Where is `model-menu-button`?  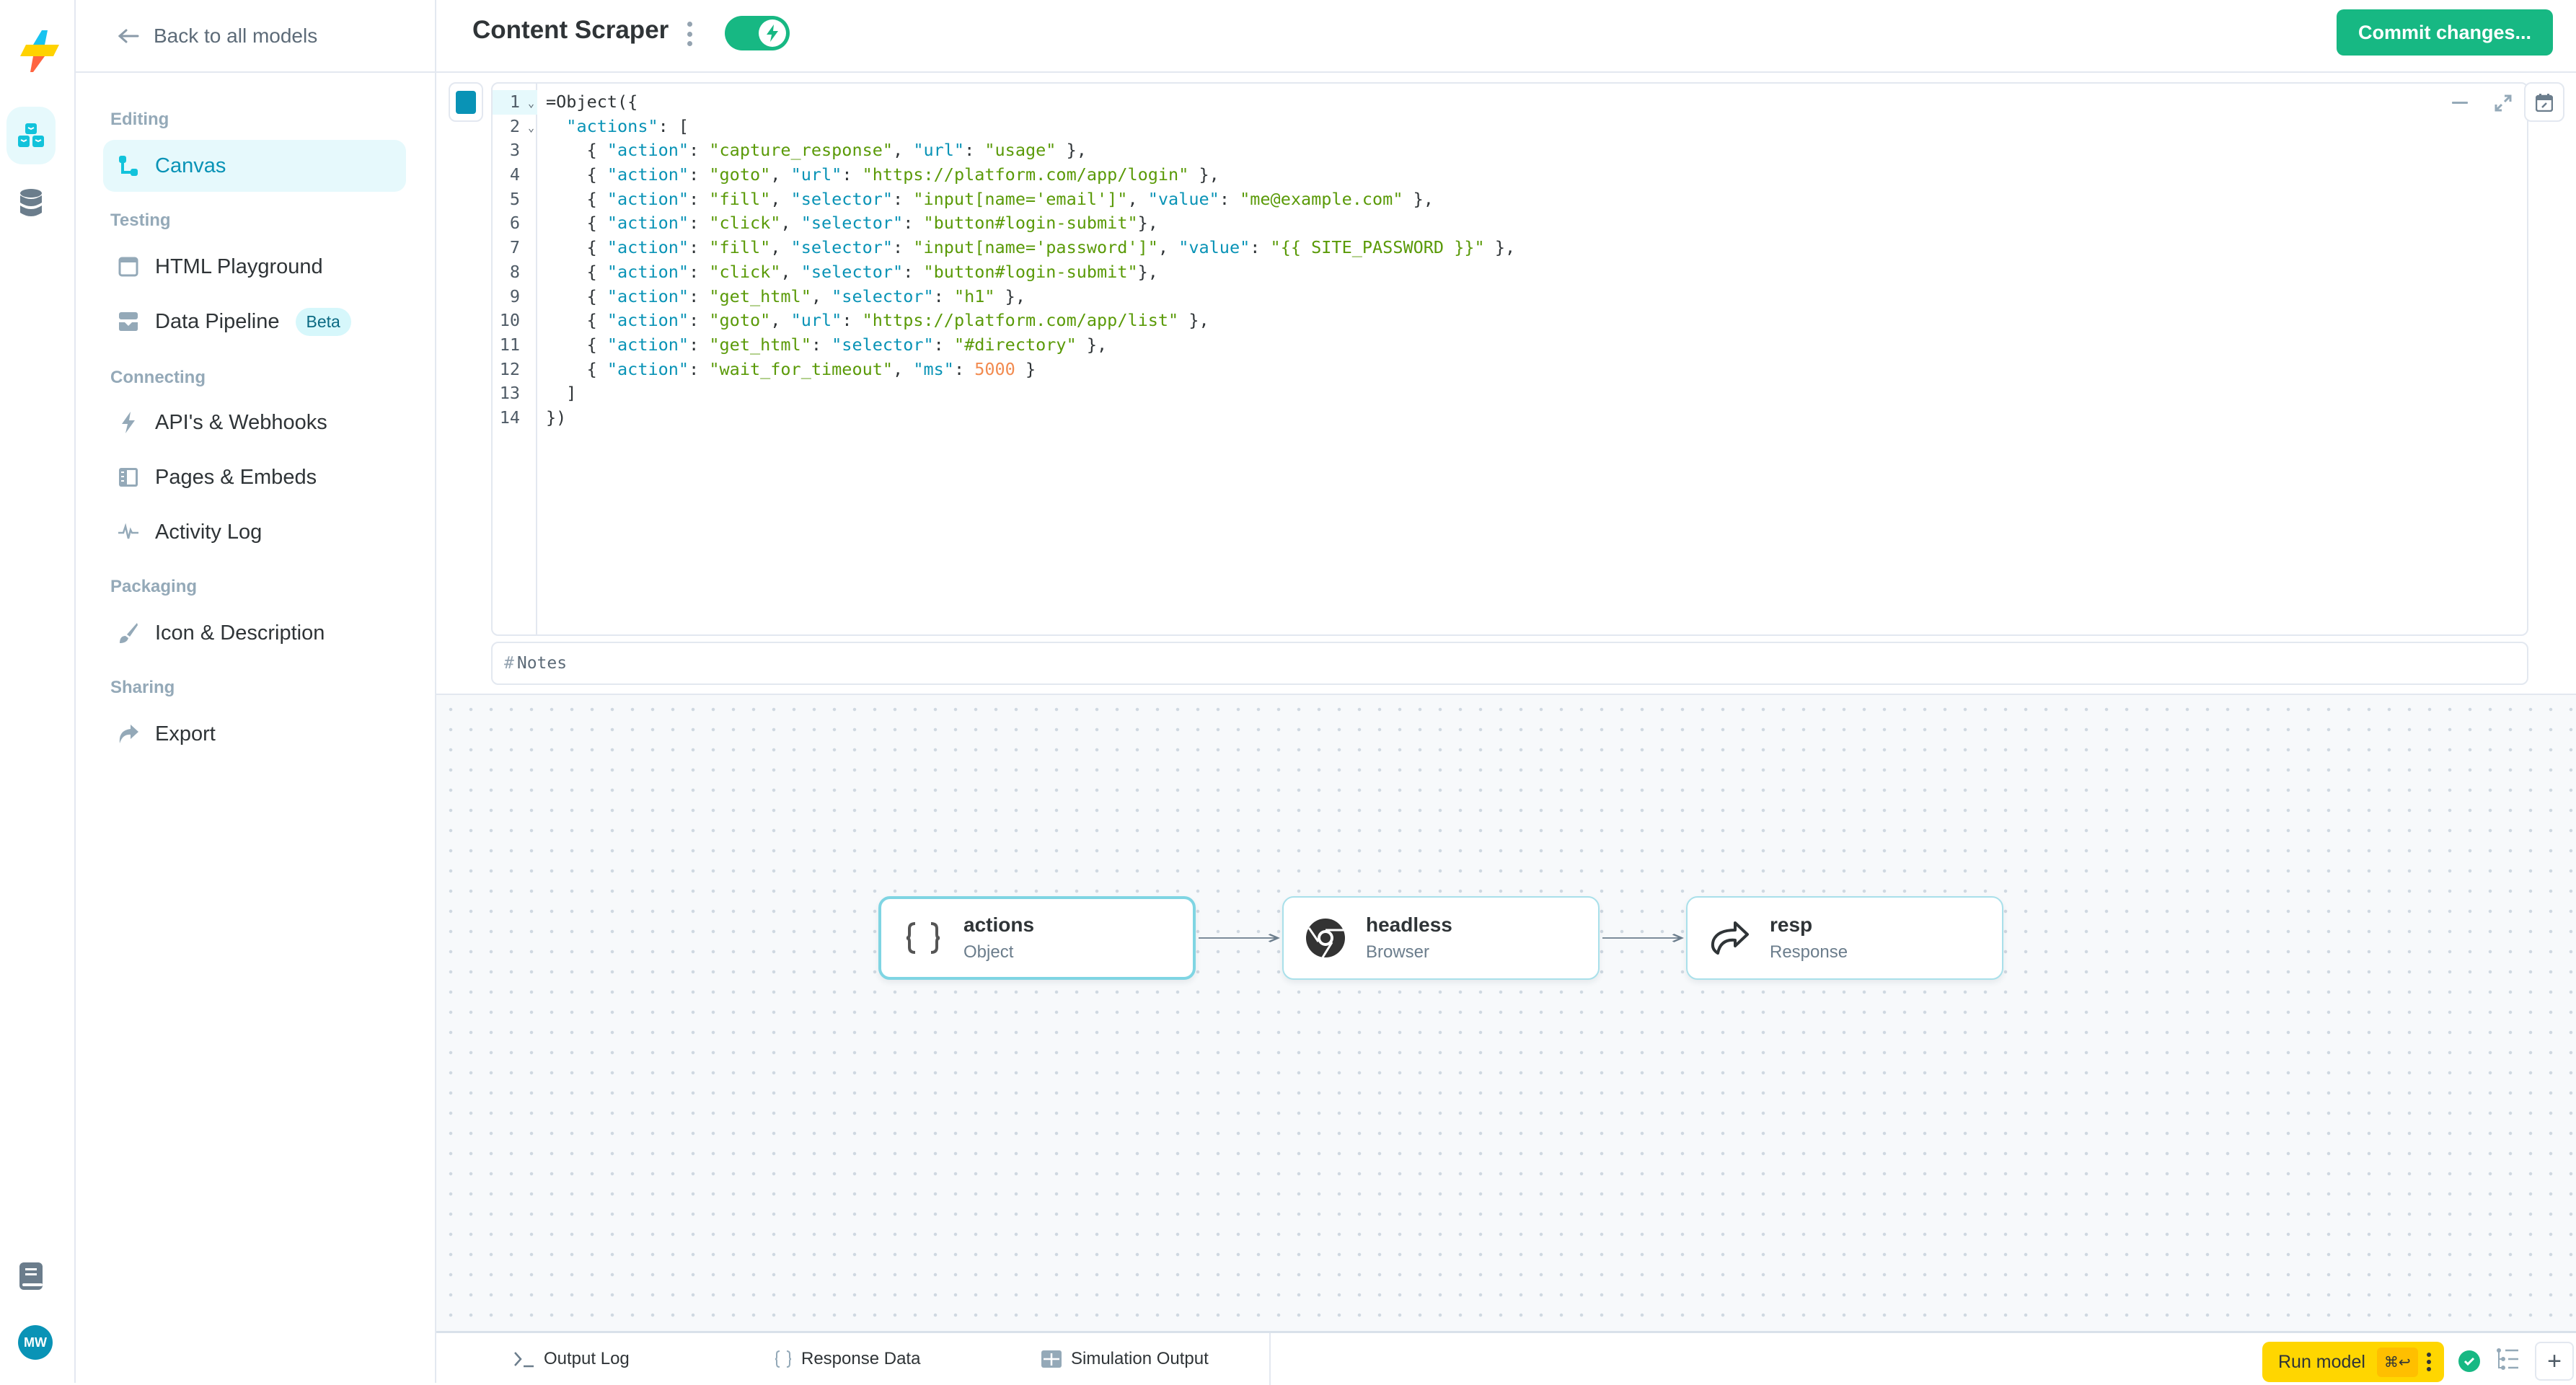 model-menu-button is located at coordinates (689, 34).